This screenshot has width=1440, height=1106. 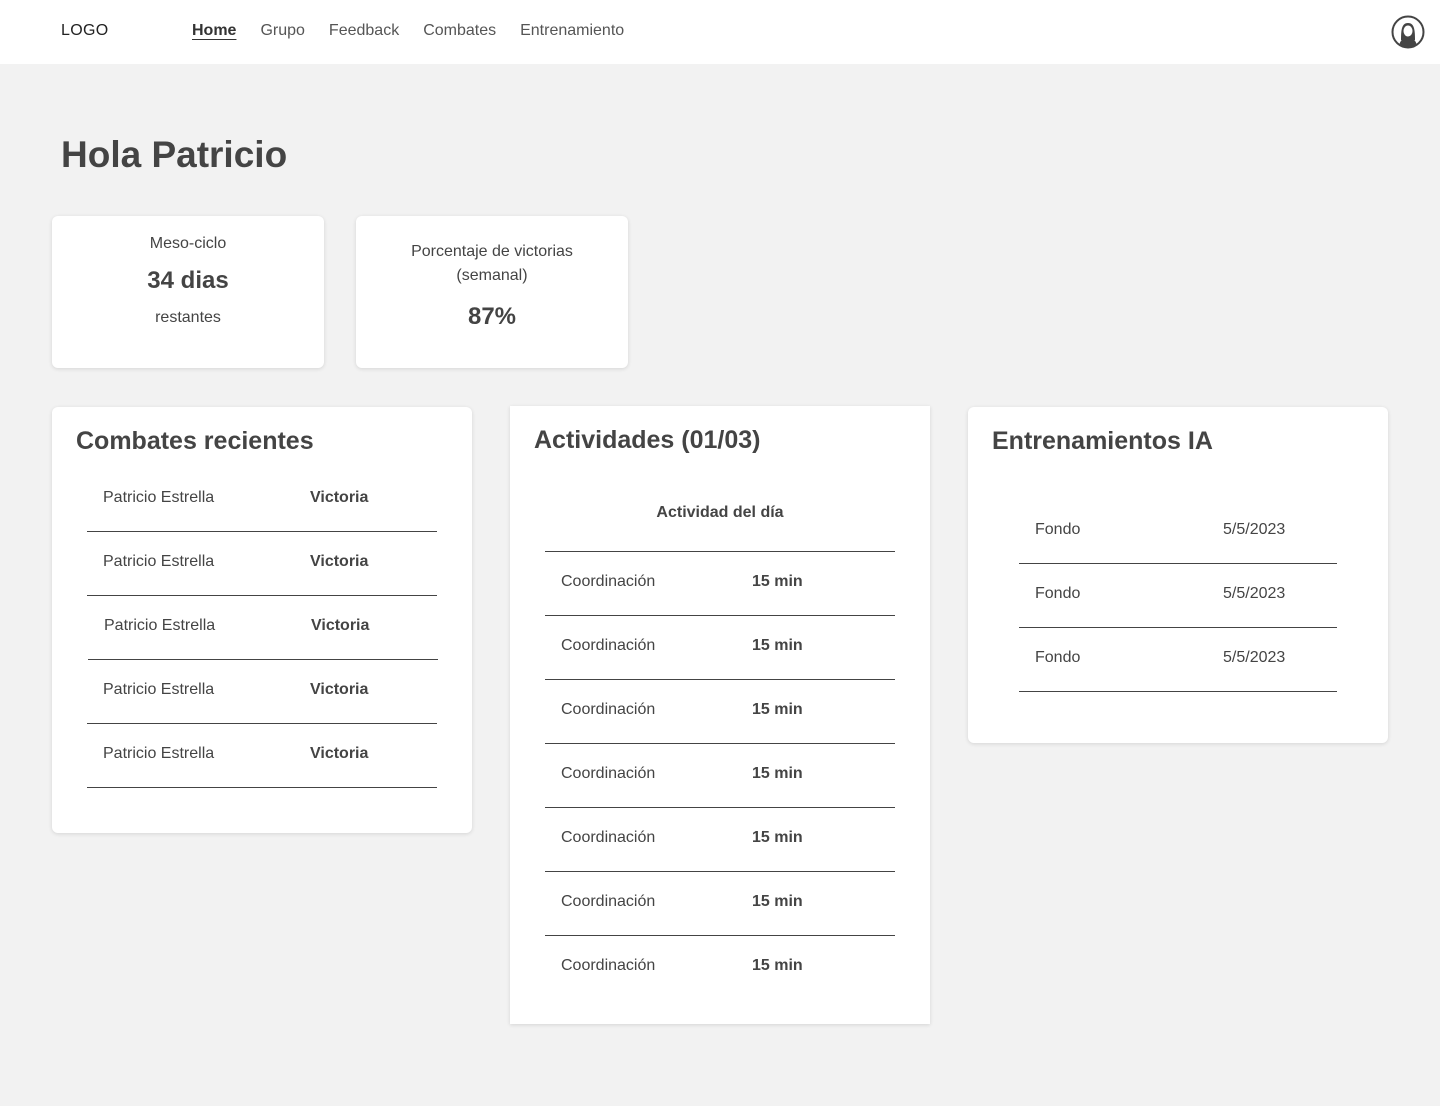 I want to click on nav-item-home: Home, so click(x=214, y=31).